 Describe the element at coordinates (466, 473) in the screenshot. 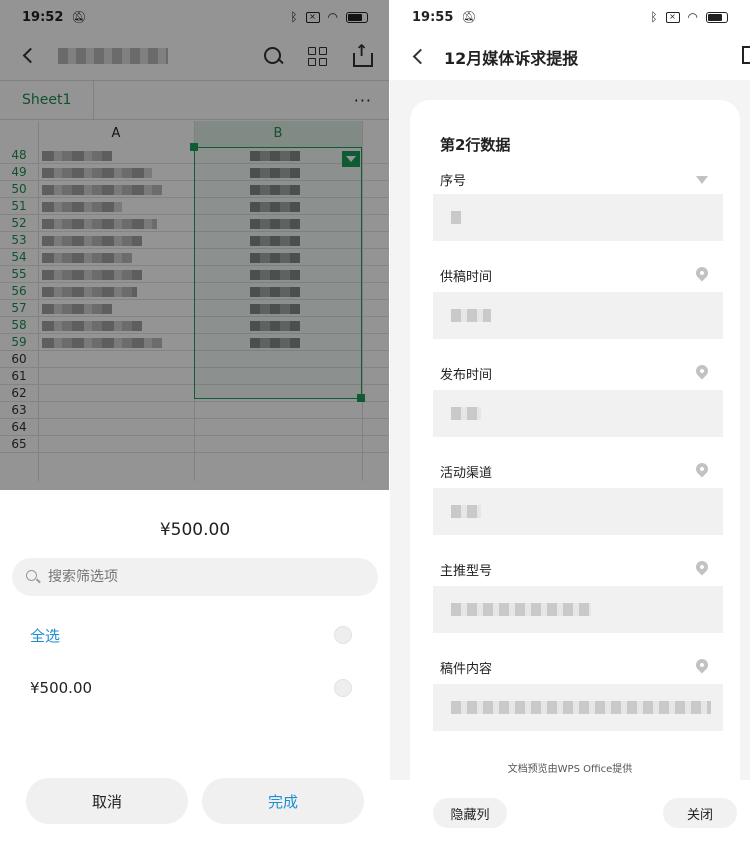

I see `field-label: 活动渠道` at that location.